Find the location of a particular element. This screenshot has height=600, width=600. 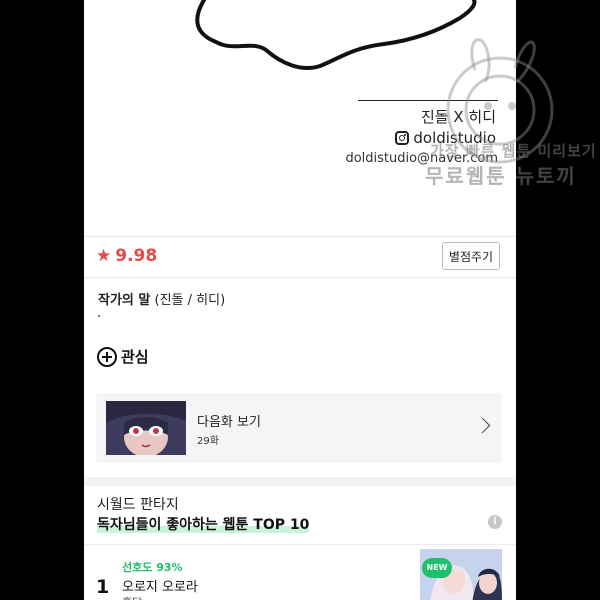

rank-title: 오로지 오로라 is located at coordinates (160, 587).